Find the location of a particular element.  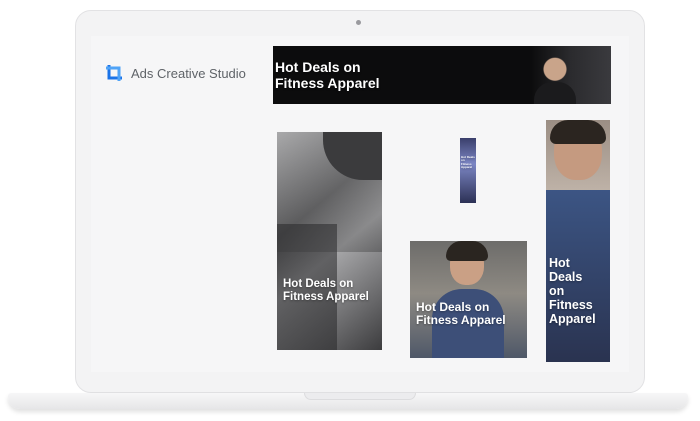

ads-creative-studio-icon is located at coordinates (114, 73).